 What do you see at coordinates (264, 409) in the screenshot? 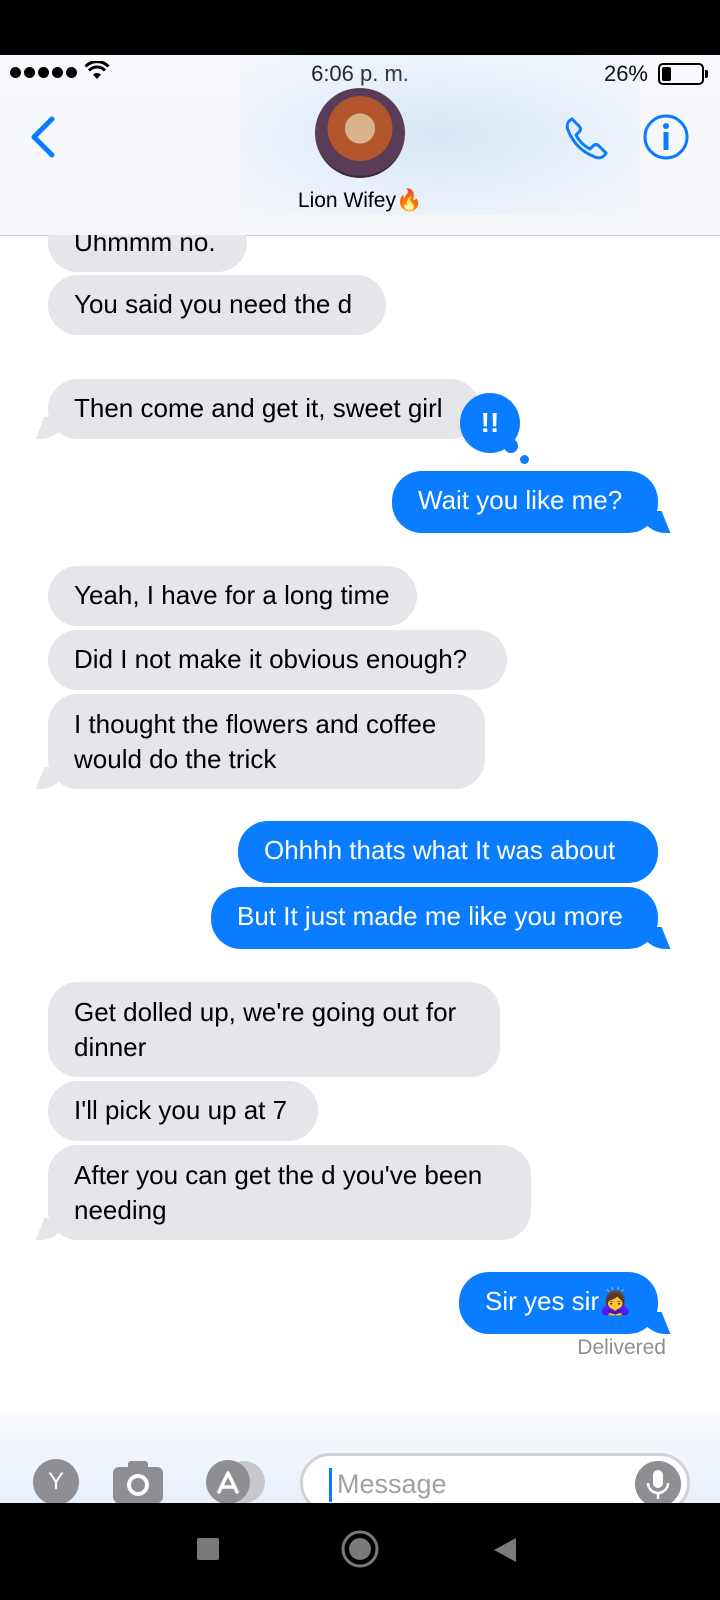
I see `message-incoming: Then come and get it, sweet girl` at bounding box center [264, 409].